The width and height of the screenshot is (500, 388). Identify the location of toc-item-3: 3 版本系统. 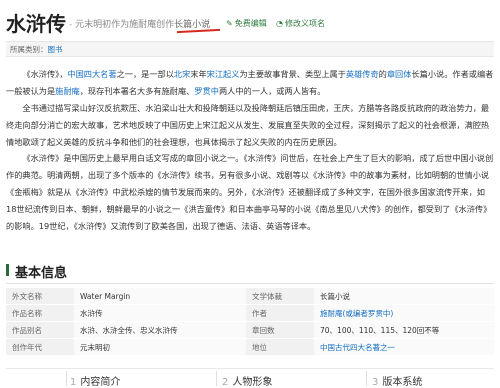
(397, 380).